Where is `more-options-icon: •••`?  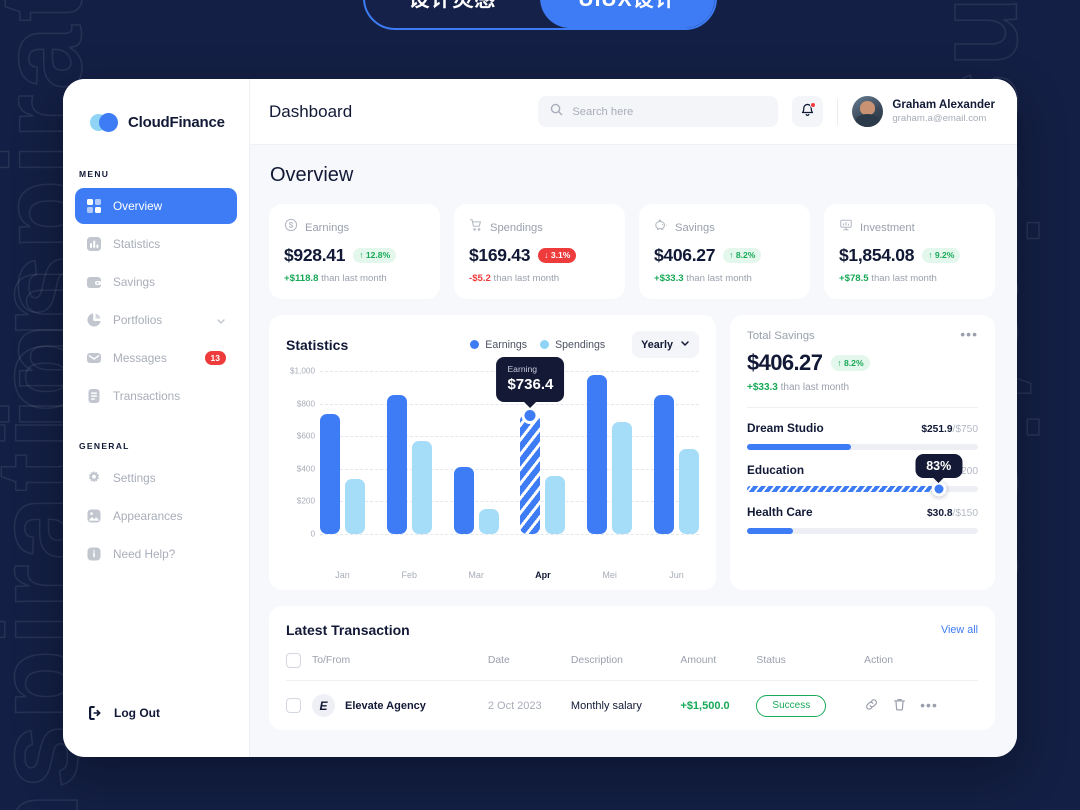
more-options-icon: ••• is located at coordinates (969, 334).